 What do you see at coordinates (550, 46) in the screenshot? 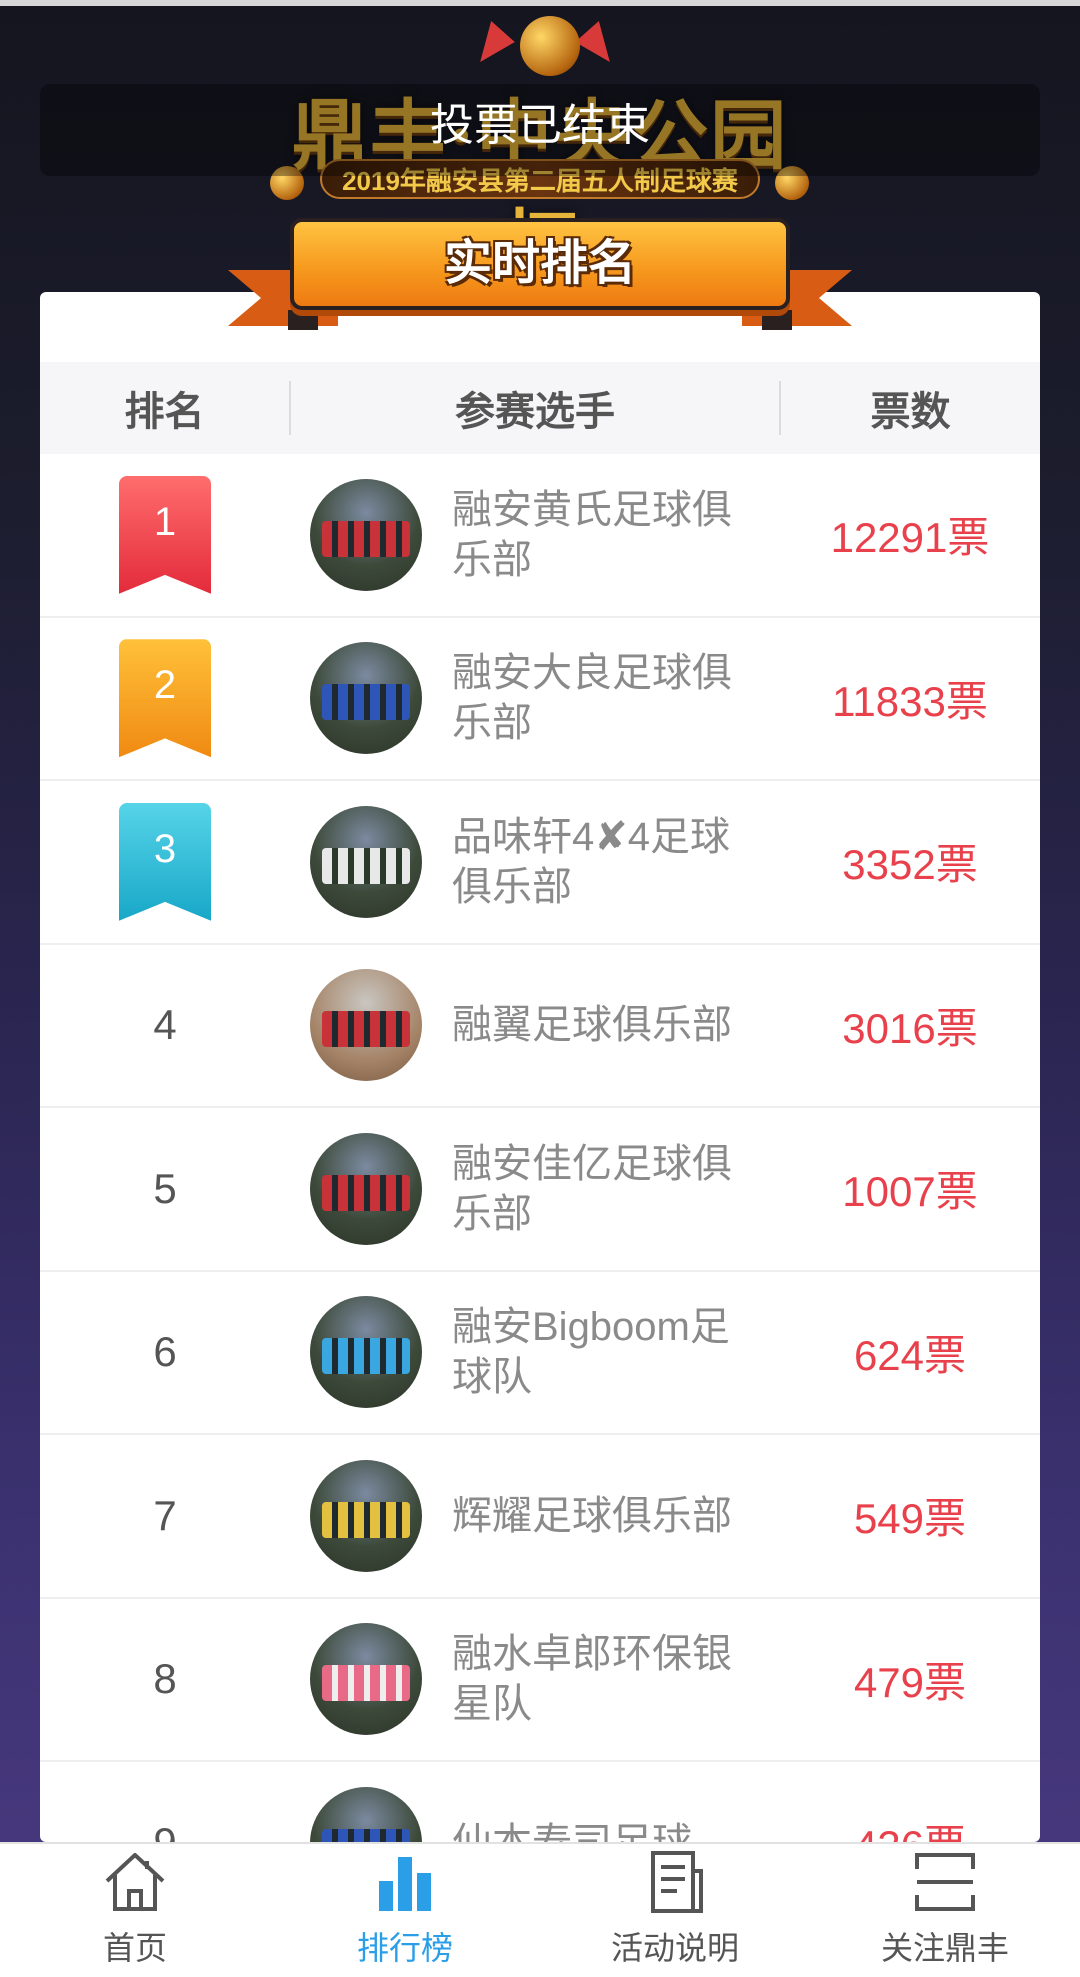
I see `football-icon` at bounding box center [550, 46].